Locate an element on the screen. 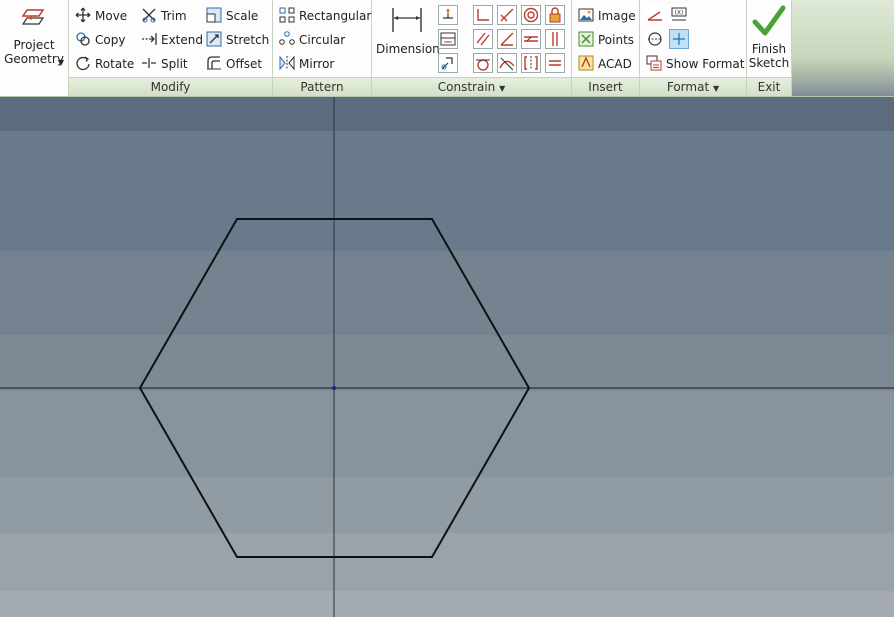 The image size is (894, 617). image-label: Image is located at coordinates (617, 16).